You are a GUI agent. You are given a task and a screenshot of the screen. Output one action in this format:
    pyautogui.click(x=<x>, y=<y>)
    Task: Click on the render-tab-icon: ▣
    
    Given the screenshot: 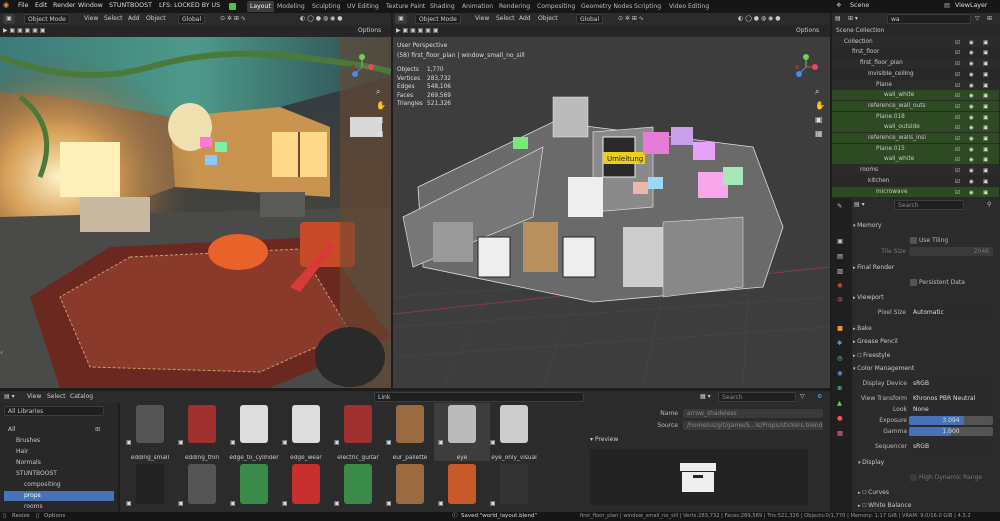 What is the action you would take?
    pyautogui.click(x=840, y=241)
    